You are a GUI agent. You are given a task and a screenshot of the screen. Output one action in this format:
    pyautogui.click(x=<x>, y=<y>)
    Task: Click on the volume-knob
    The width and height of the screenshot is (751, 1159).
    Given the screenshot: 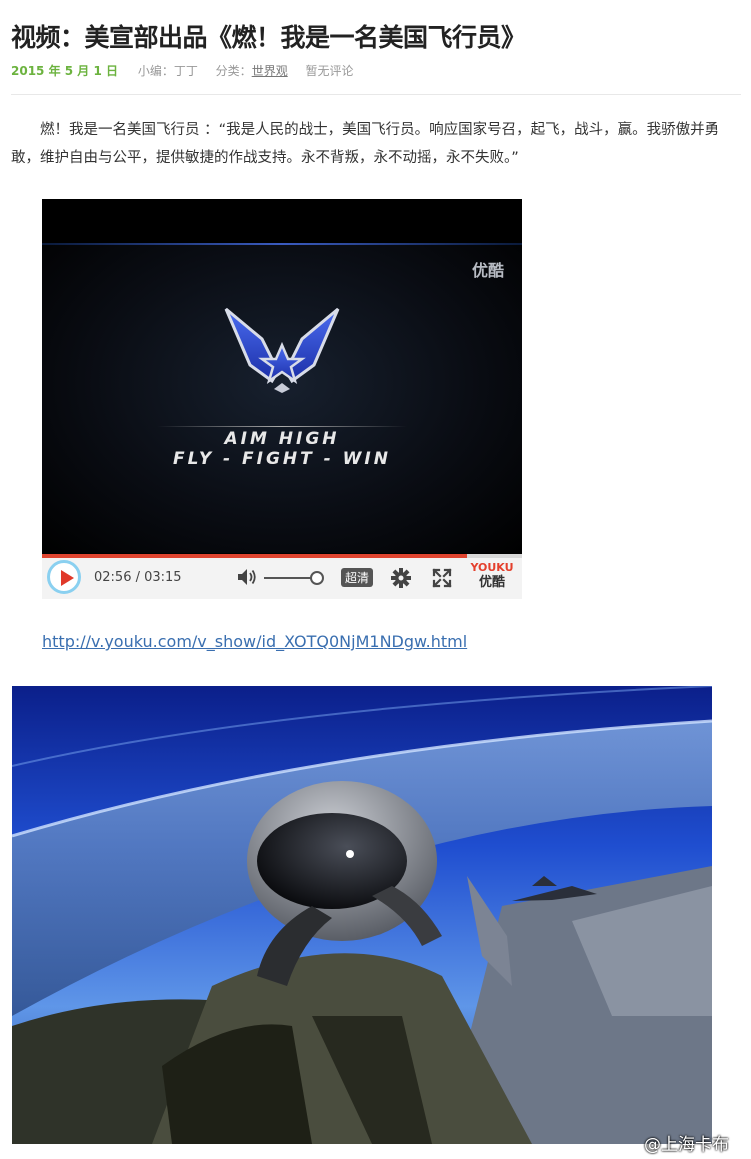 What is the action you would take?
    pyautogui.click(x=317, y=578)
    